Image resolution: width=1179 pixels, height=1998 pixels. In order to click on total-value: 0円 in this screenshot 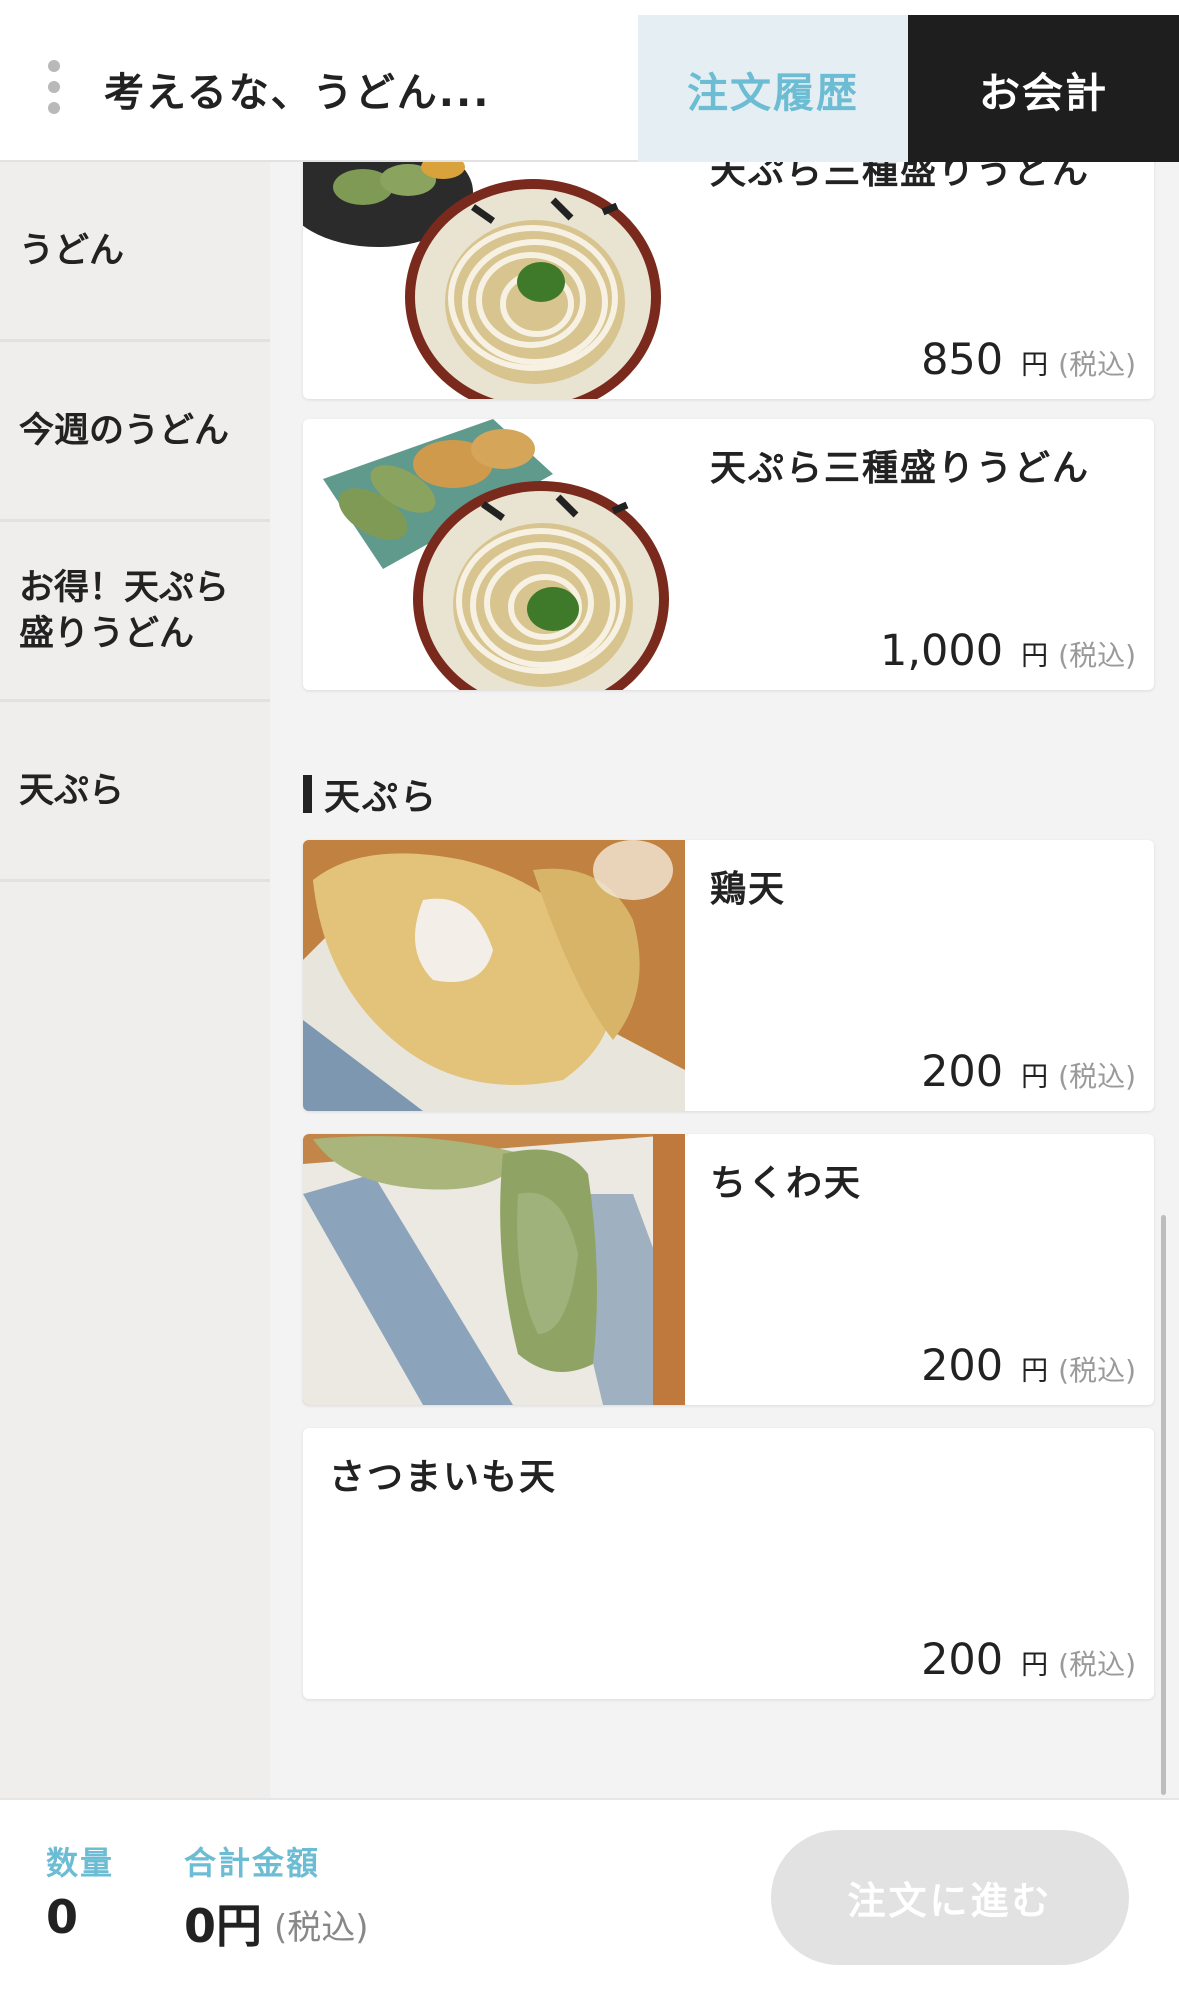, I will do `click(223, 1926)`.